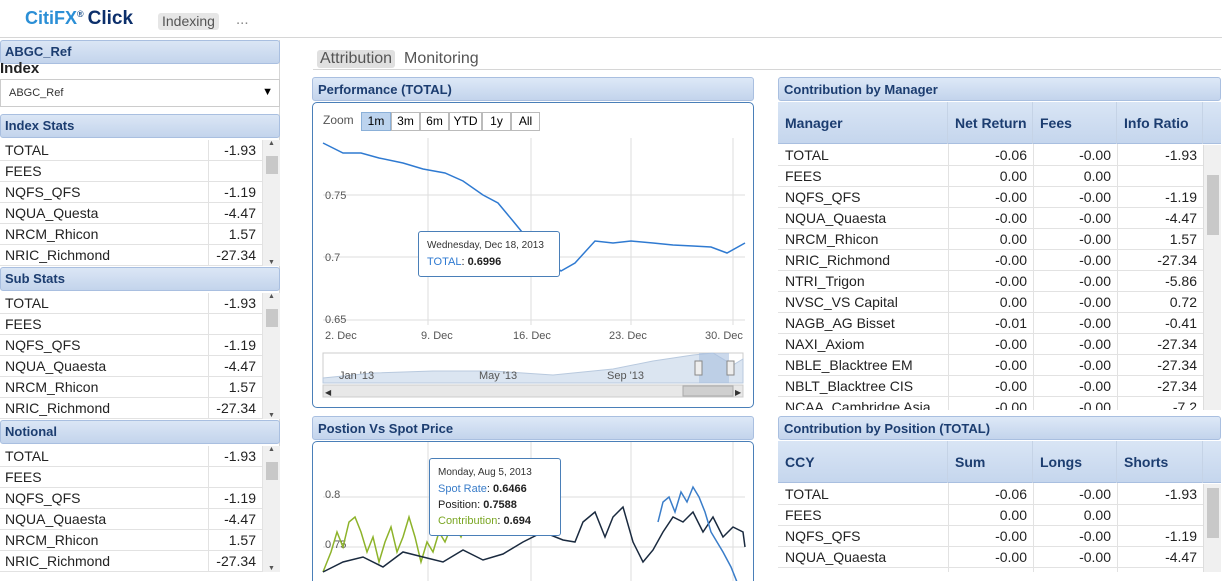 This screenshot has width=1222, height=581. Describe the element at coordinates (730, 368) in the screenshot. I see `navigator-handle-right` at that location.